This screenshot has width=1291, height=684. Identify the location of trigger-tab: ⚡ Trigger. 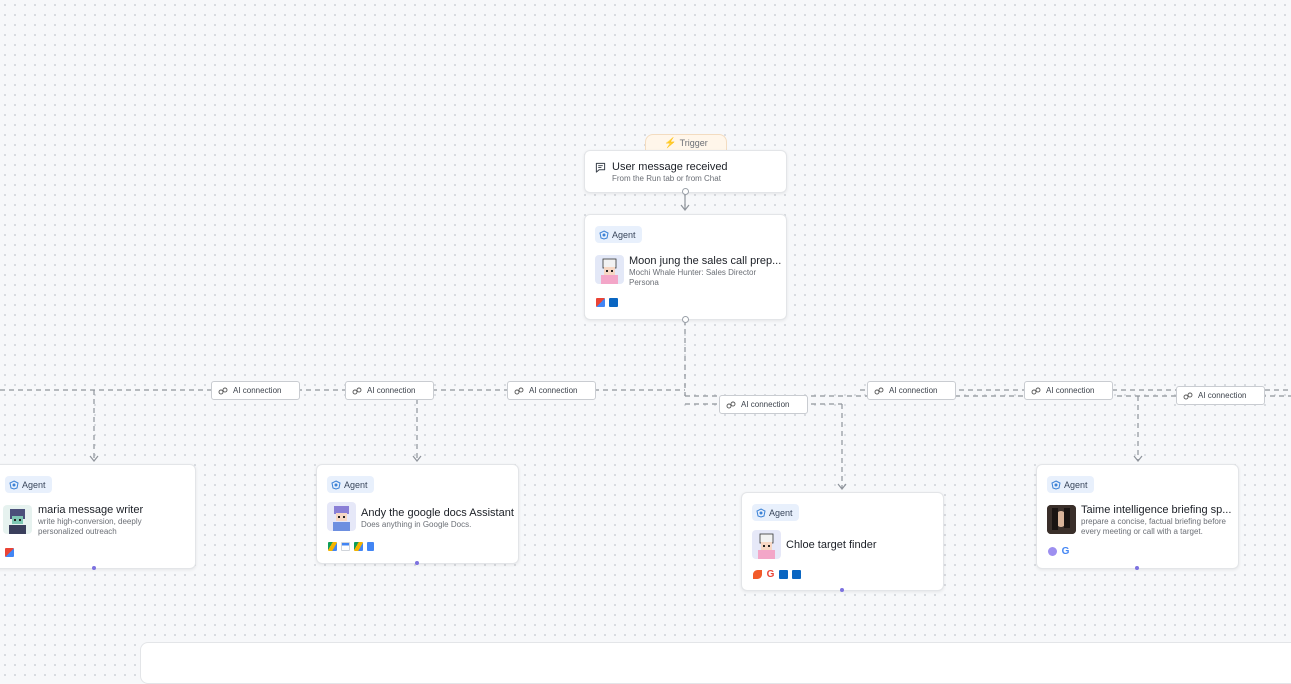
(686, 142).